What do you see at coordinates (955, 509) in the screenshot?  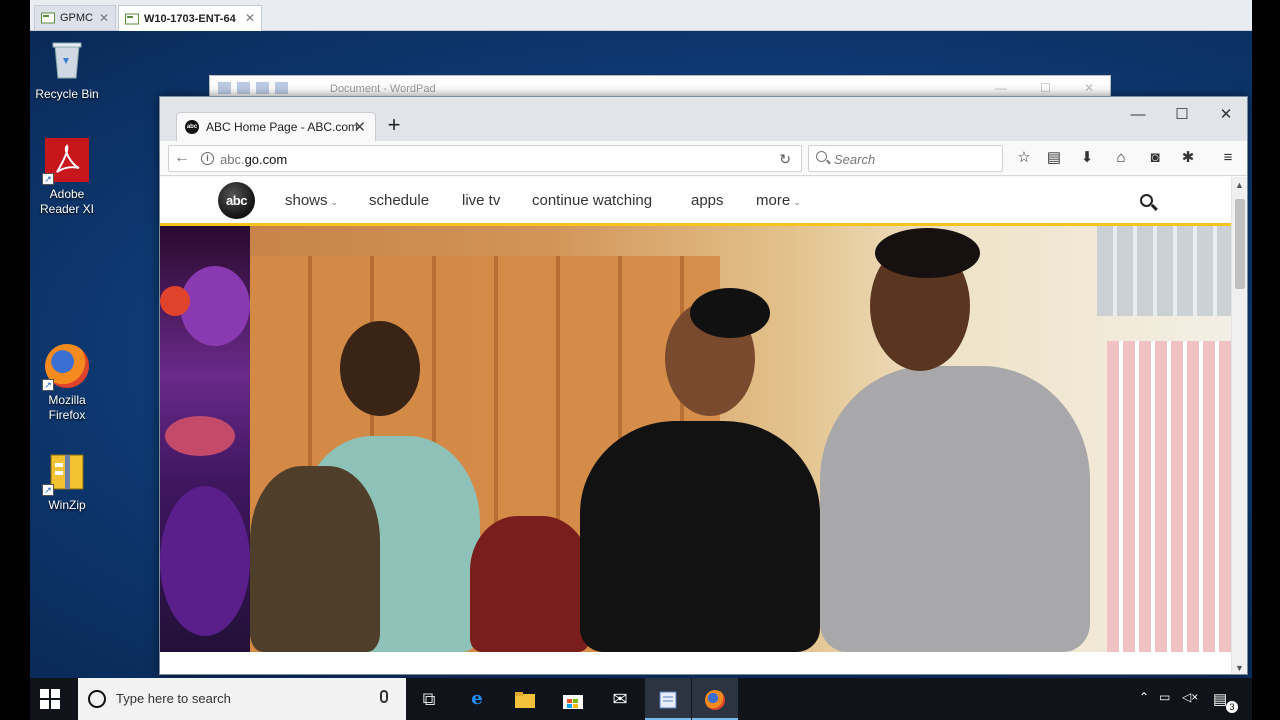 I see `figure-man` at bounding box center [955, 509].